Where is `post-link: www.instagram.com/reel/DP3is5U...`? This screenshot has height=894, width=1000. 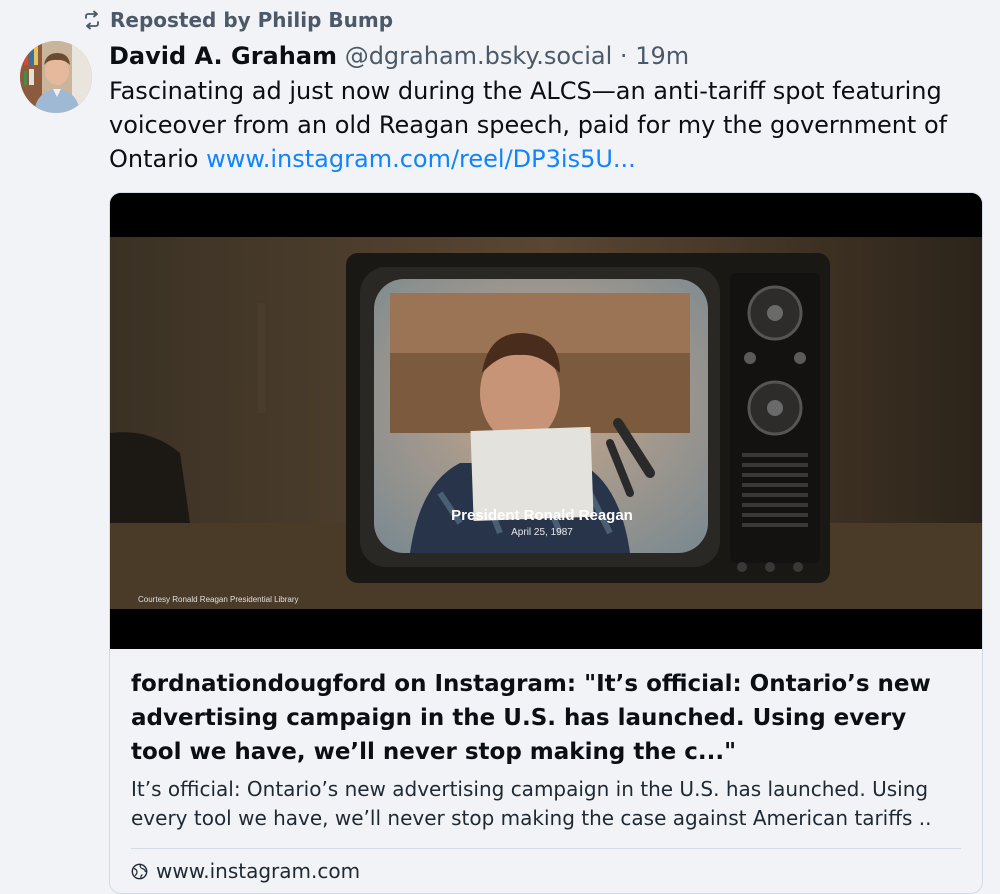
post-link: www.instagram.com/reel/DP3is5U... is located at coordinates (421, 159).